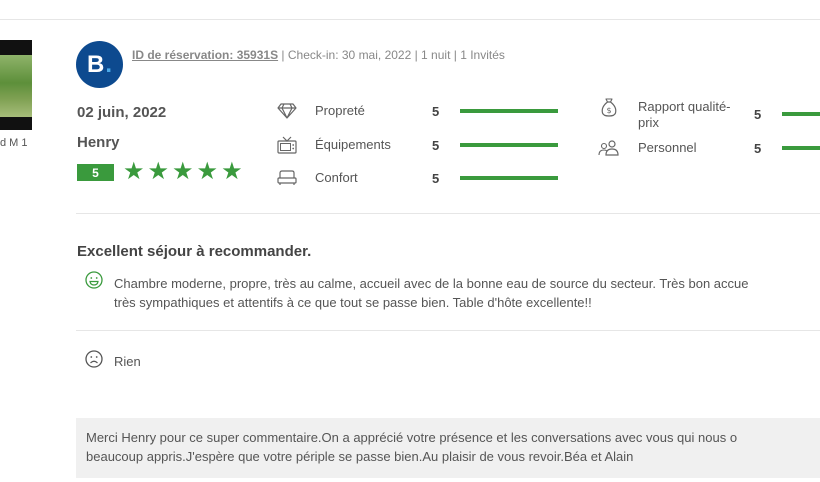  Describe the element at coordinates (340, 110) in the screenshot. I see `rating-label: Propreté` at that location.